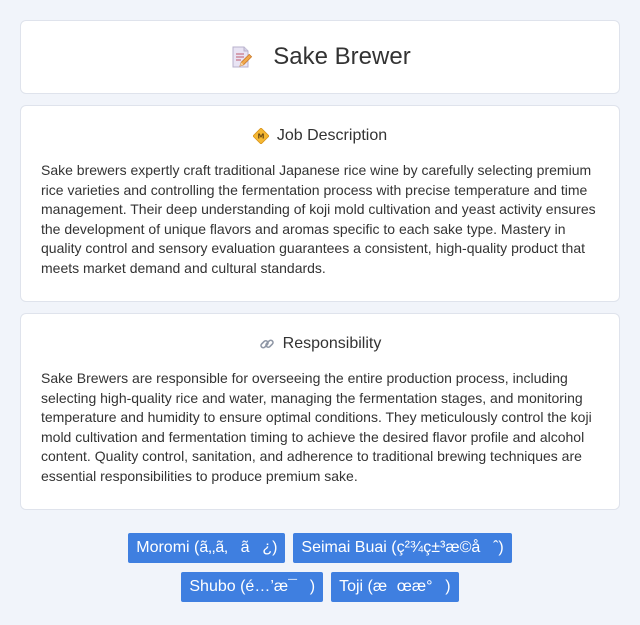 This screenshot has height=625, width=640. Describe the element at coordinates (332, 343) in the screenshot. I see `responsibility-title: Responsibility` at that location.